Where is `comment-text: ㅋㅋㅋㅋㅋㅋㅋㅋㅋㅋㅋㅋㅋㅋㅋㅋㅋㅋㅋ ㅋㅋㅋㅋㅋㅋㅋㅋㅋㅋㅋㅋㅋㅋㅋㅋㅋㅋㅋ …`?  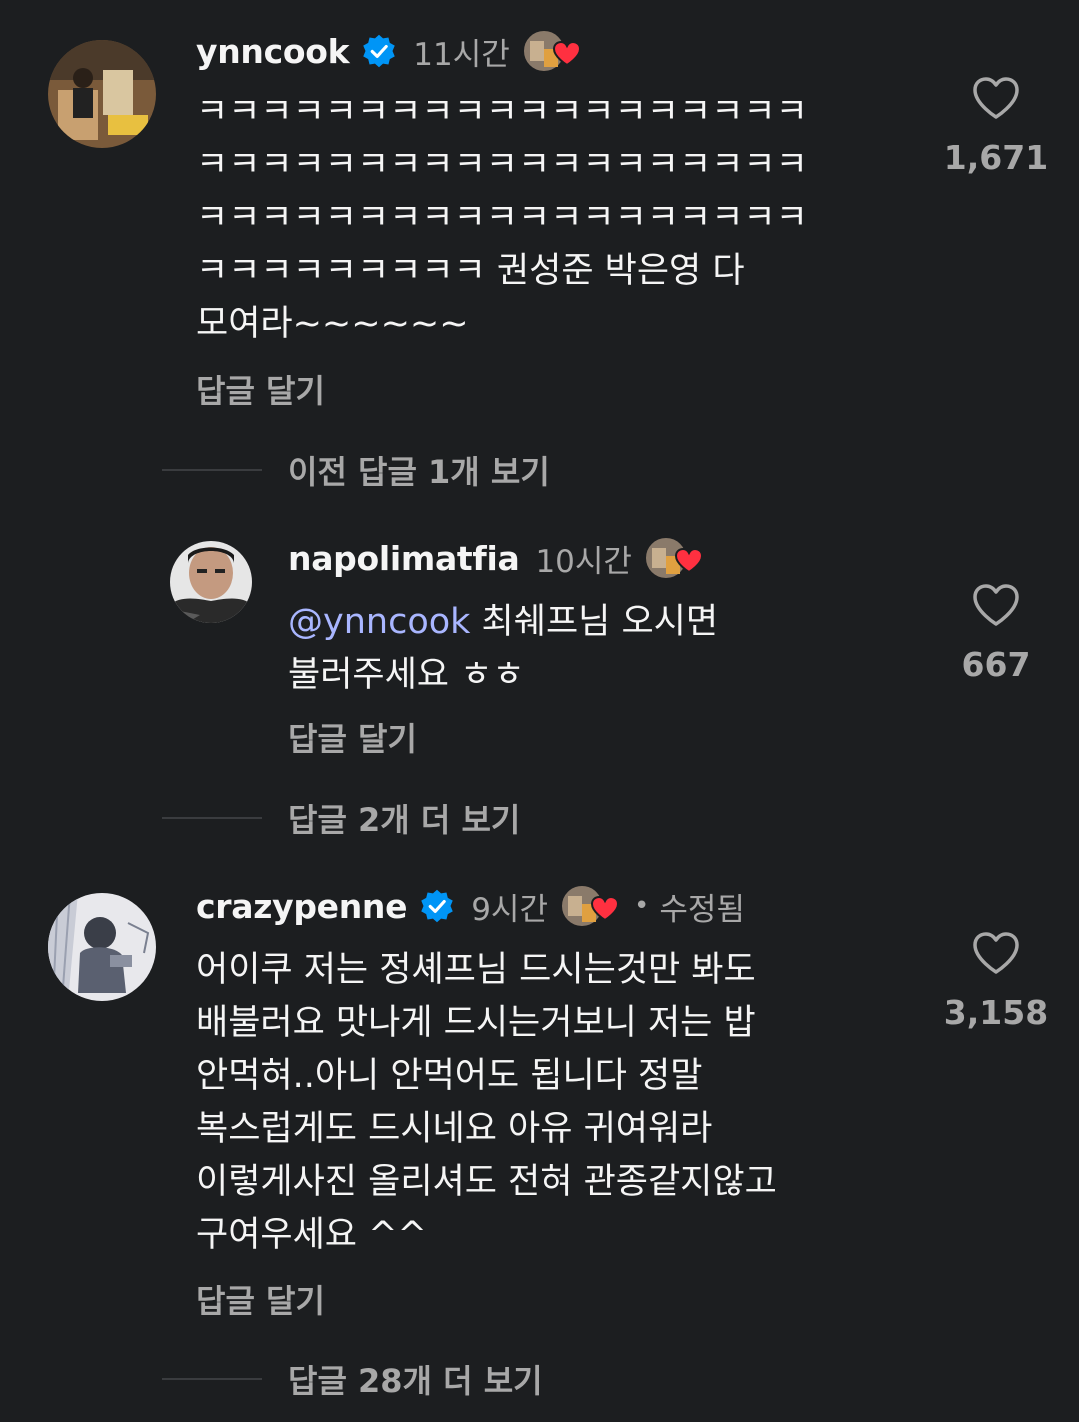
comment-text: ㅋㅋㅋㅋㅋㅋㅋㅋㅋㅋㅋㅋㅋㅋㅋㅋㅋㅋㅋ ㅋㅋㅋㅋㅋㅋㅋㅋㅋㅋㅋㅋㅋㅋㅋㅋㅋㅋㅋ … is located at coordinates (502, 218).